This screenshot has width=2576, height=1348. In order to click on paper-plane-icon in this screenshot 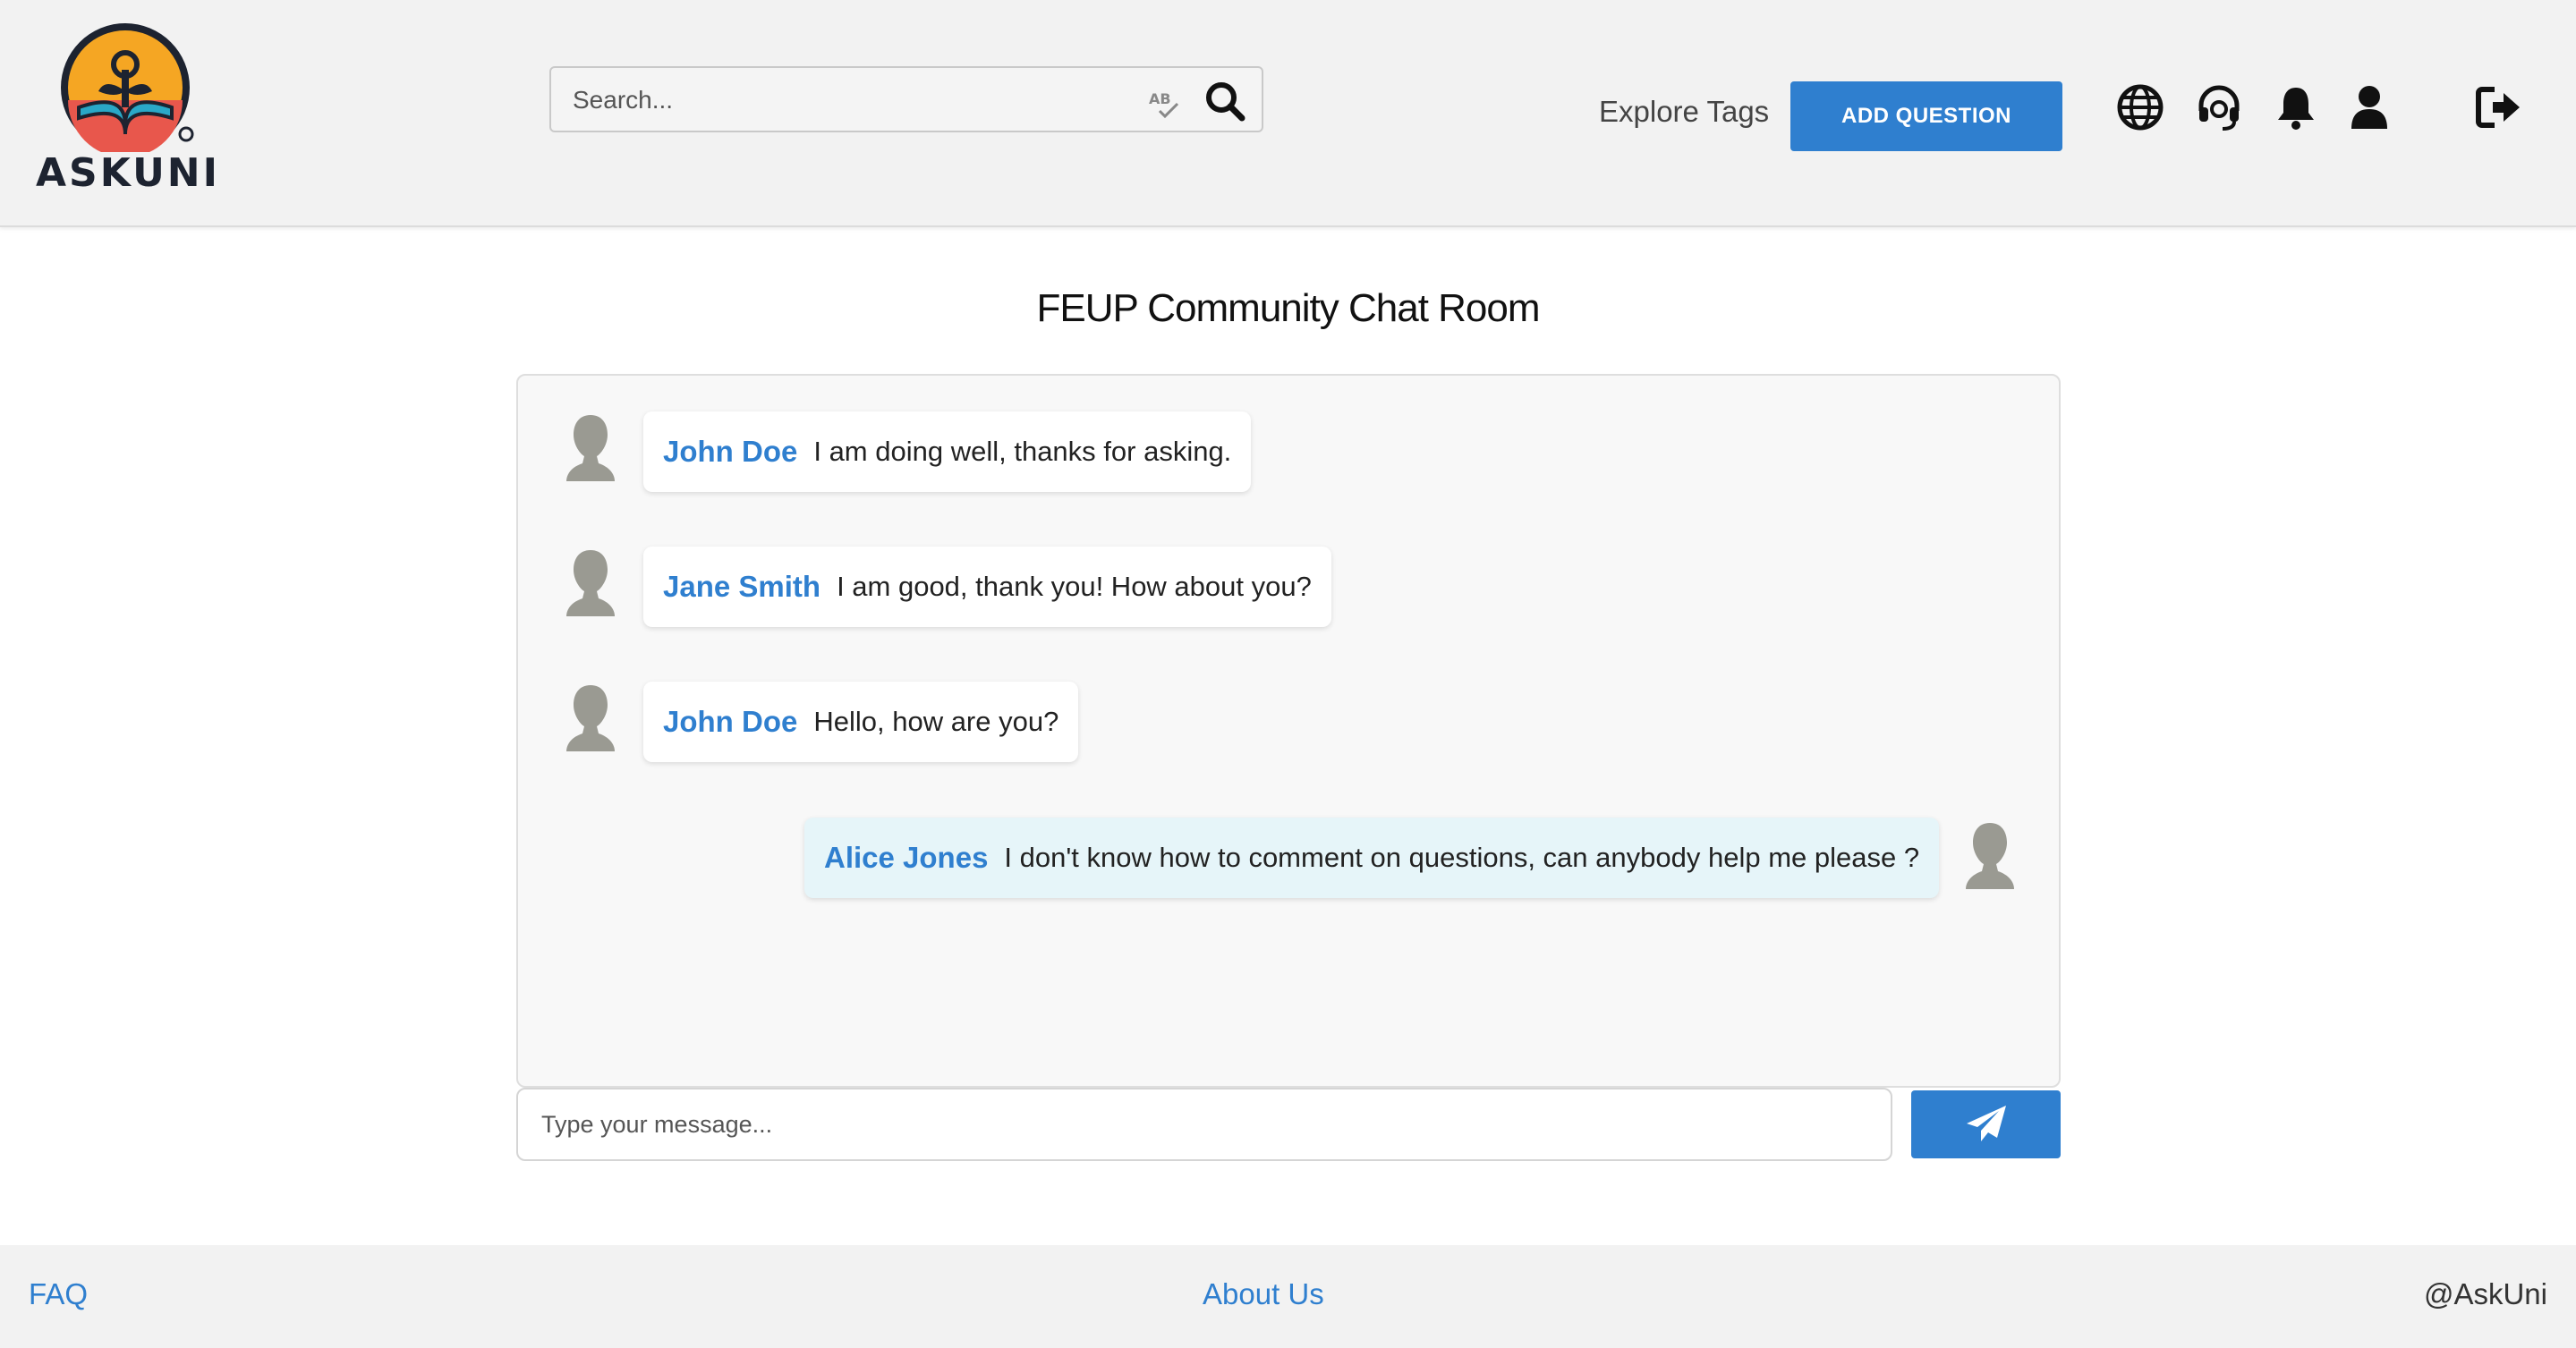, I will do `click(1986, 1123)`.